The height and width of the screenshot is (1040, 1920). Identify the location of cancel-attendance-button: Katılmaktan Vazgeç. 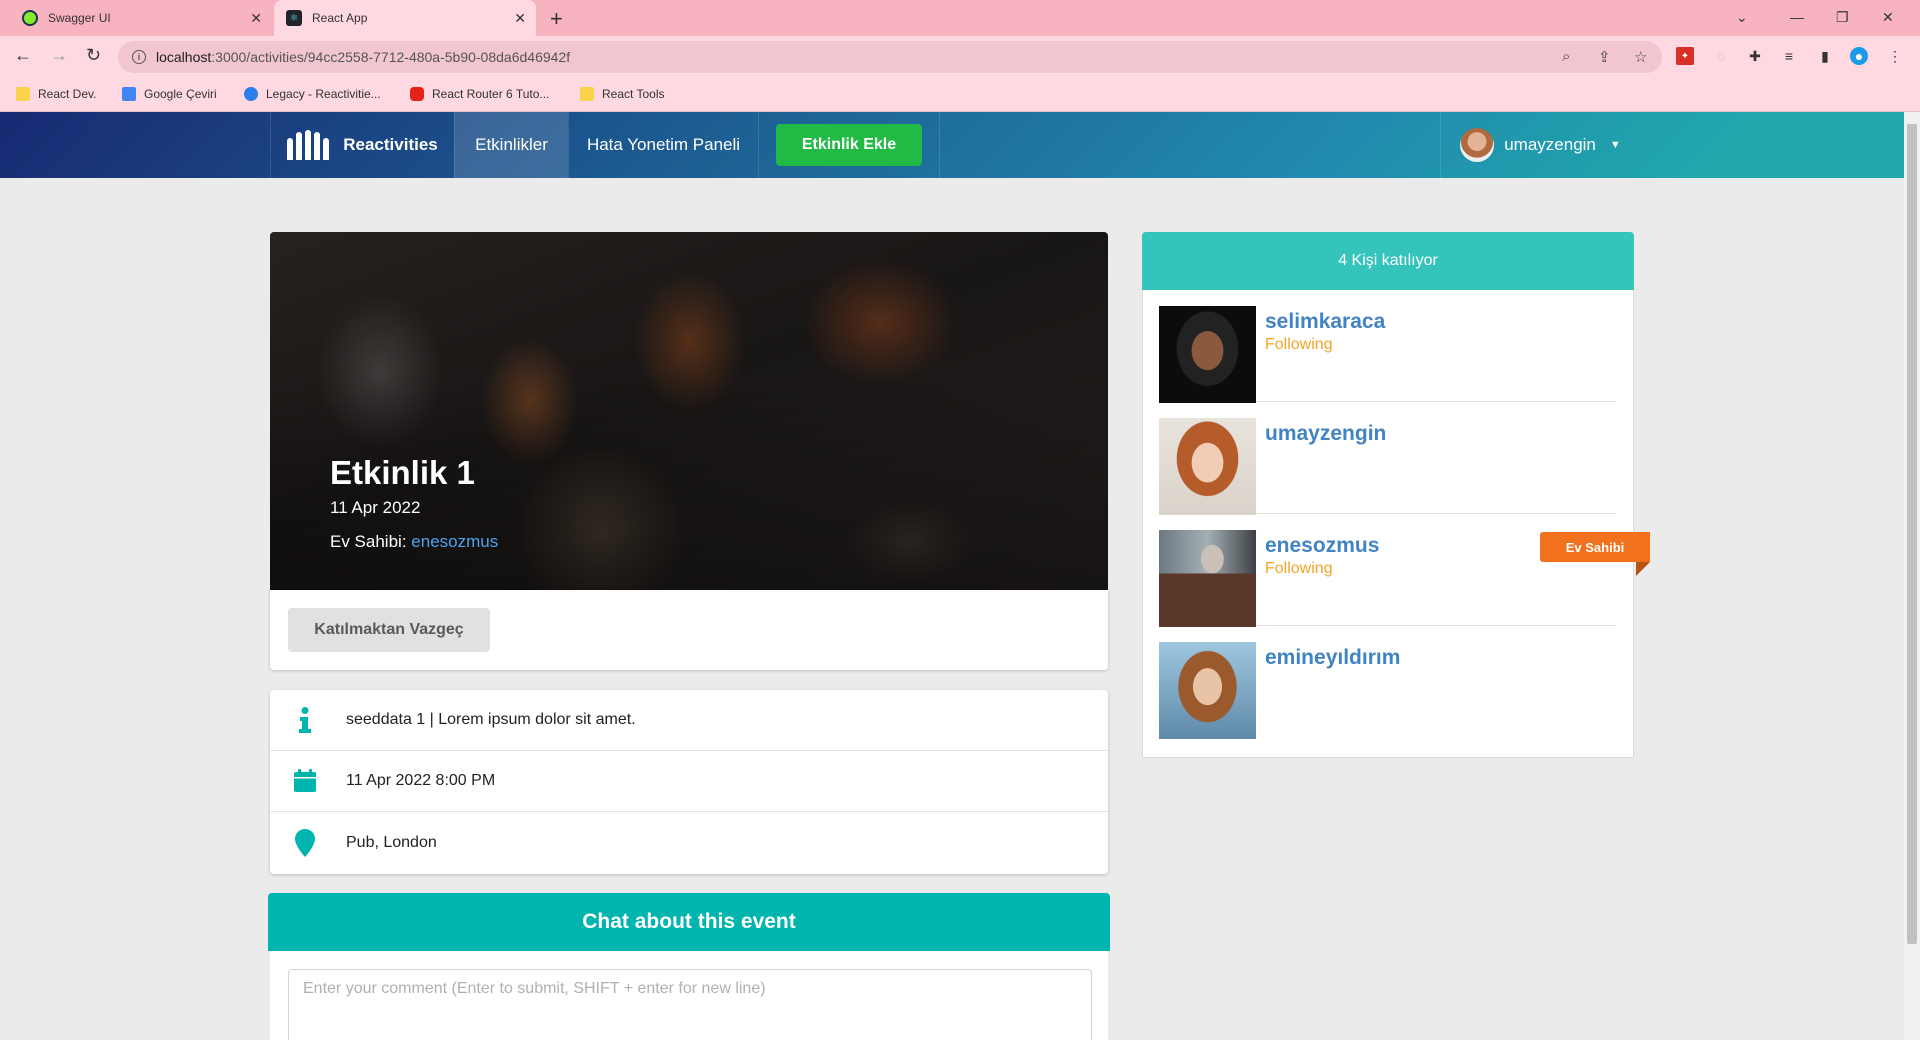
(389, 630).